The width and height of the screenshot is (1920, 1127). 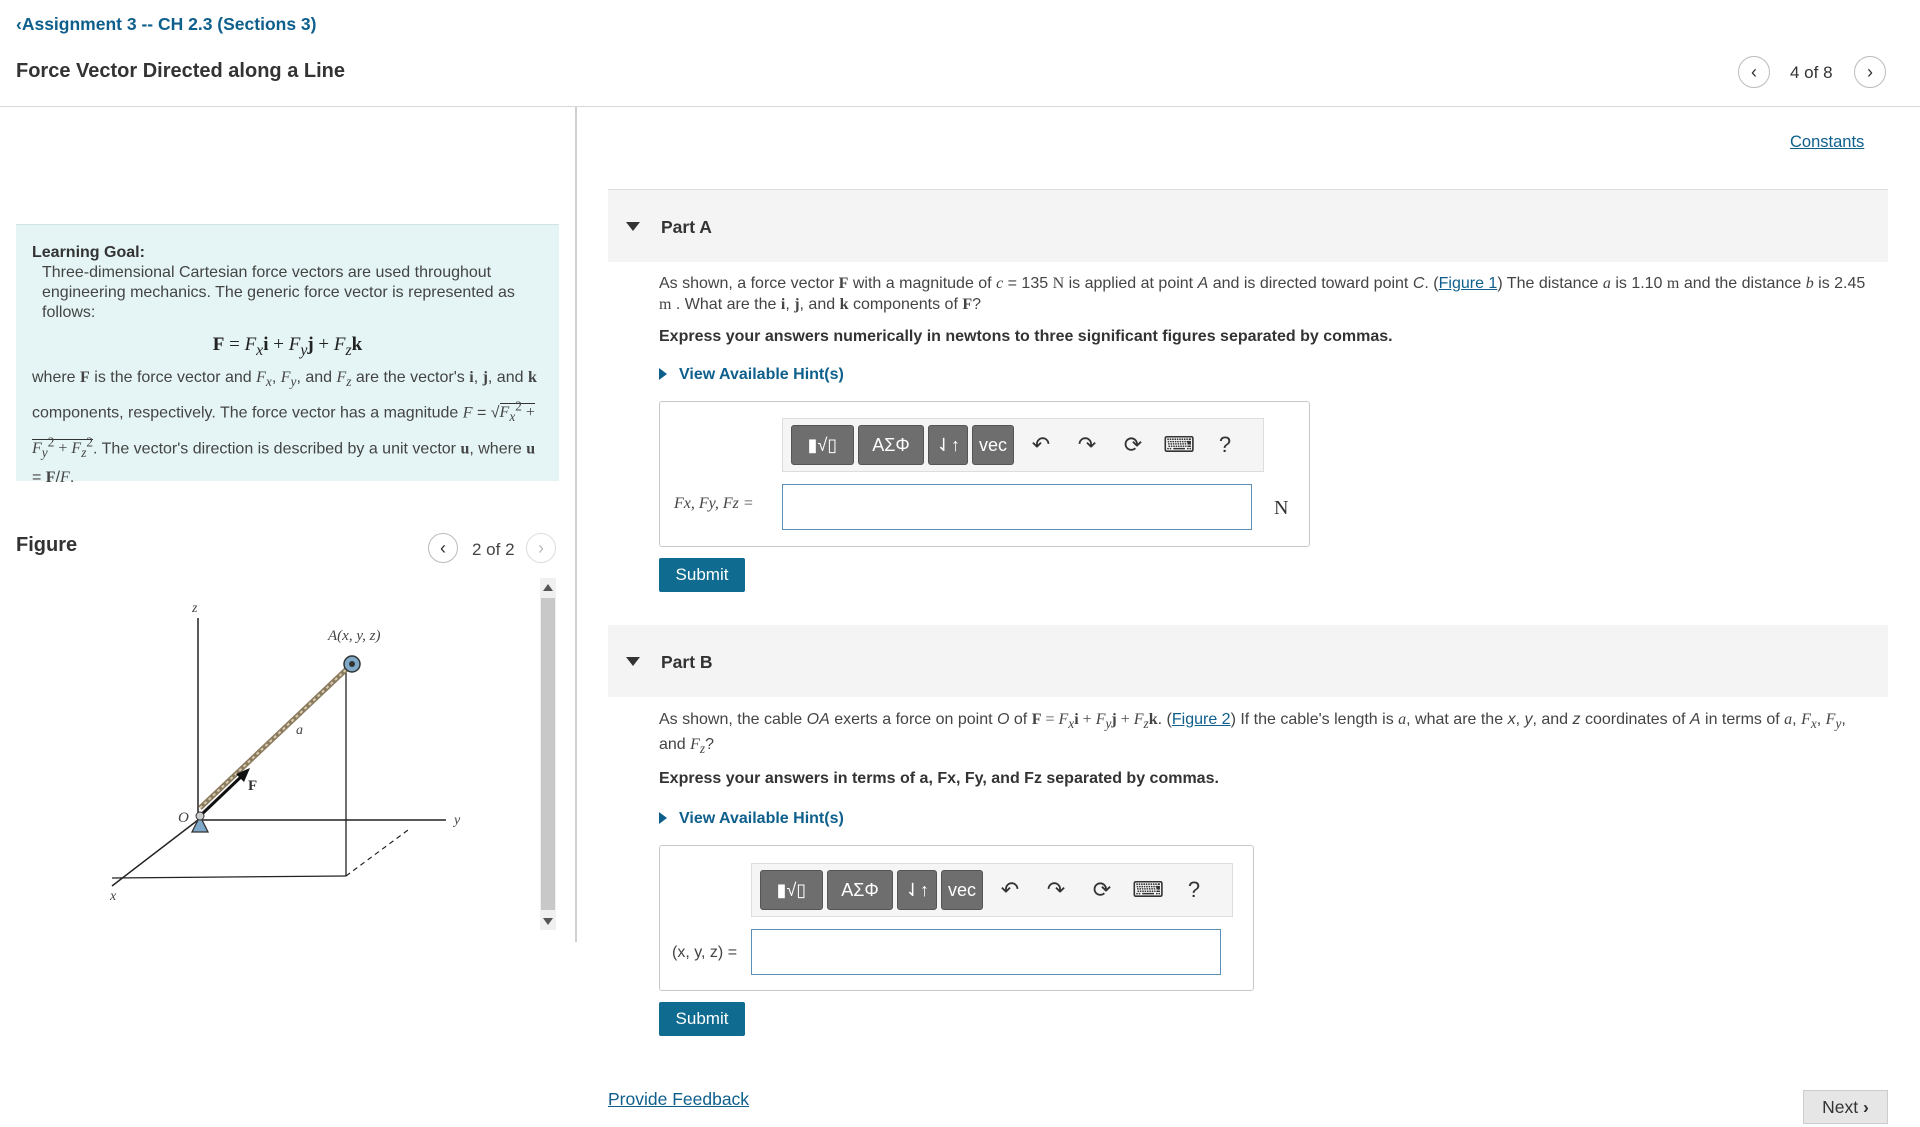 What do you see at coordinates (377, 853) in the screenshot?
I see `box-dashed-edge` at bounding box center [377, 853].